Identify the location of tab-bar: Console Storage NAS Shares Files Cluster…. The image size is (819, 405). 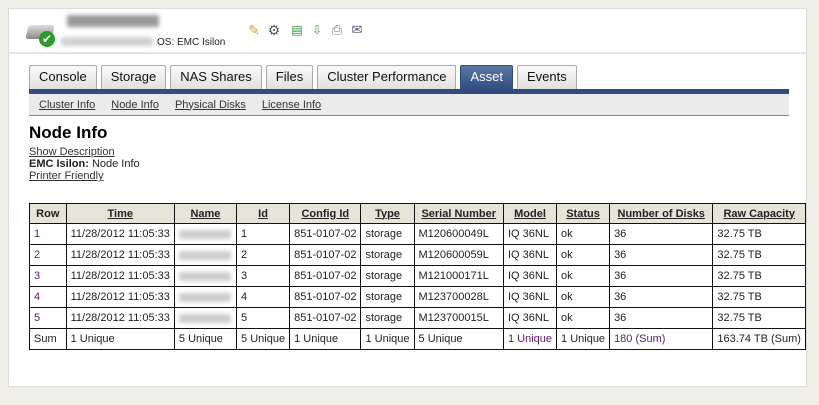
(303, 77).